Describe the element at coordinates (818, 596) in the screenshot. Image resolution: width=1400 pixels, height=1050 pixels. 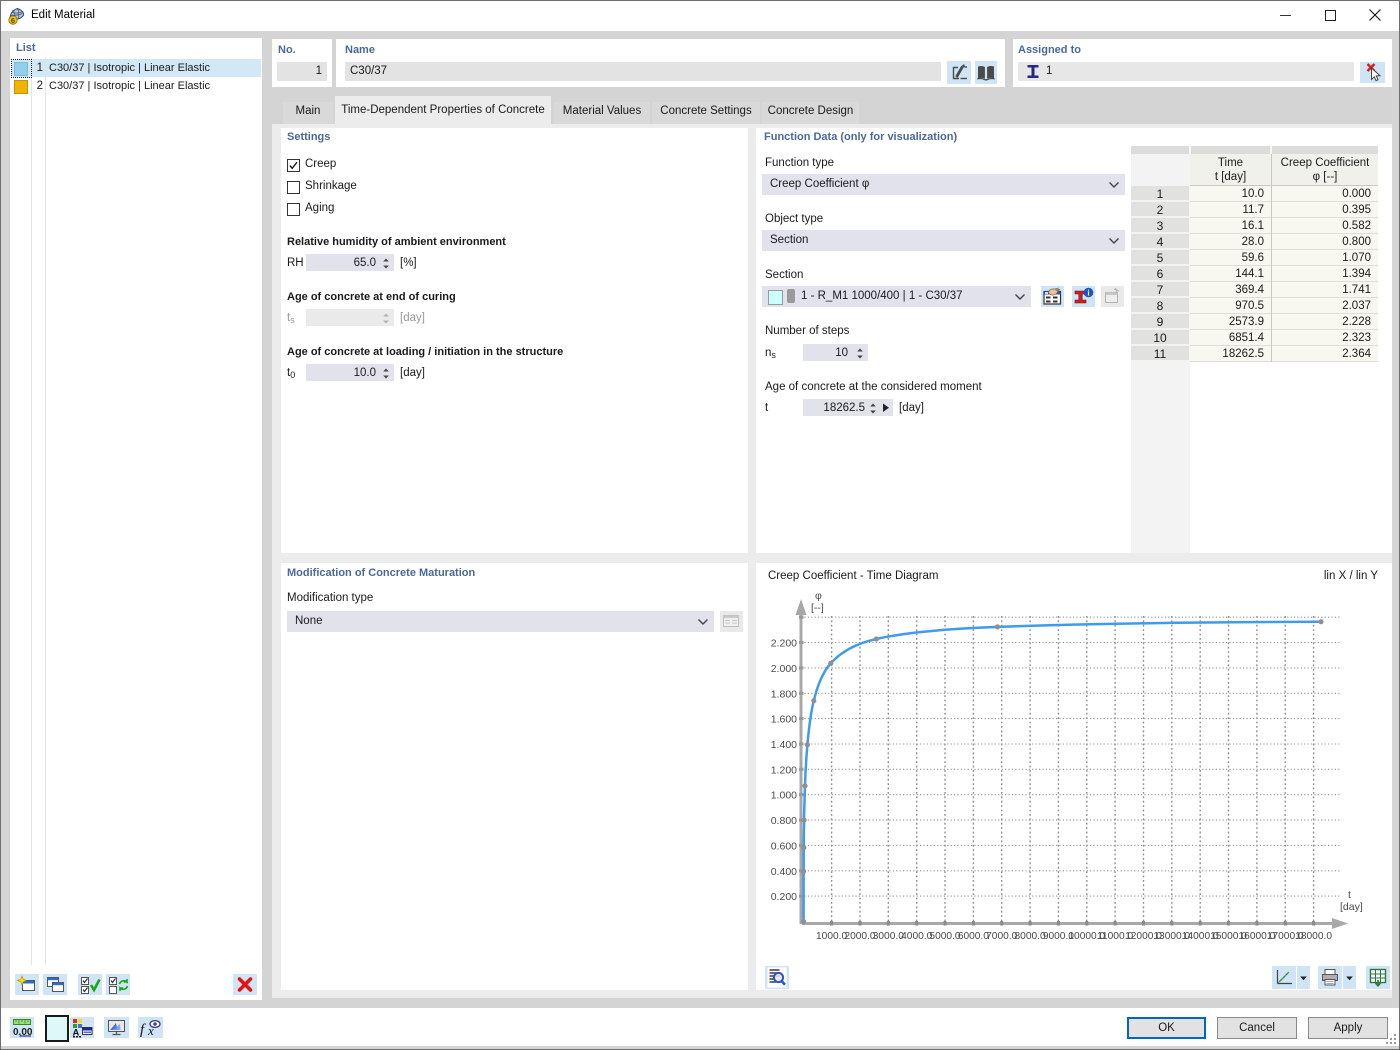
I see `svg-text: φ` at that location.